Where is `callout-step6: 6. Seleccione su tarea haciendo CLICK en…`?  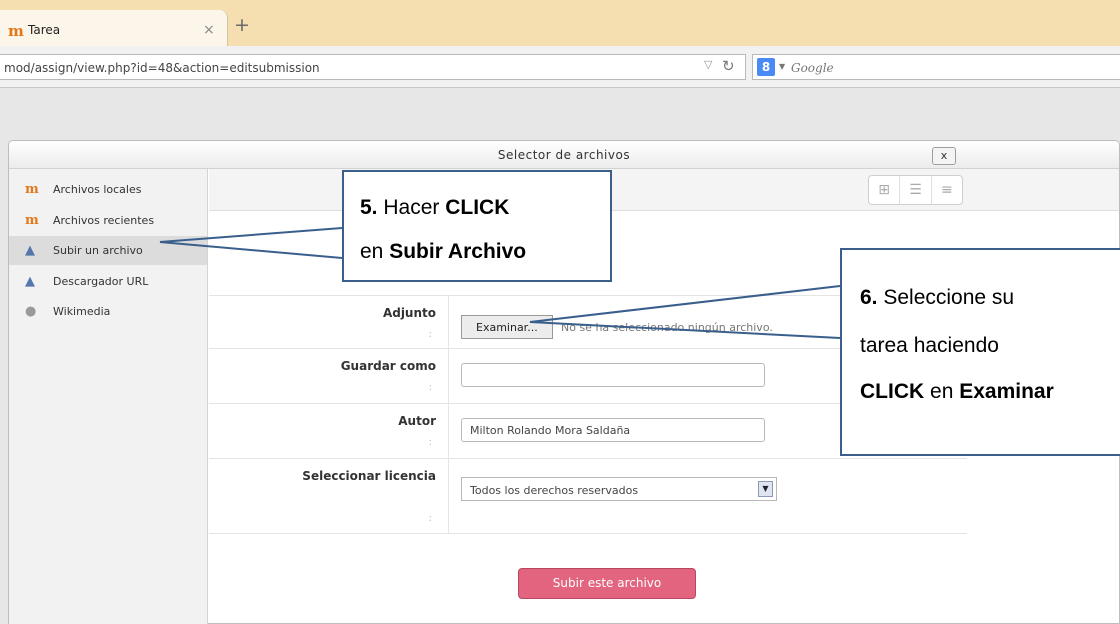 callout-step6: 6. Seleccione su tarea haciendo CLICK en… is located at coordinates (980, 352).